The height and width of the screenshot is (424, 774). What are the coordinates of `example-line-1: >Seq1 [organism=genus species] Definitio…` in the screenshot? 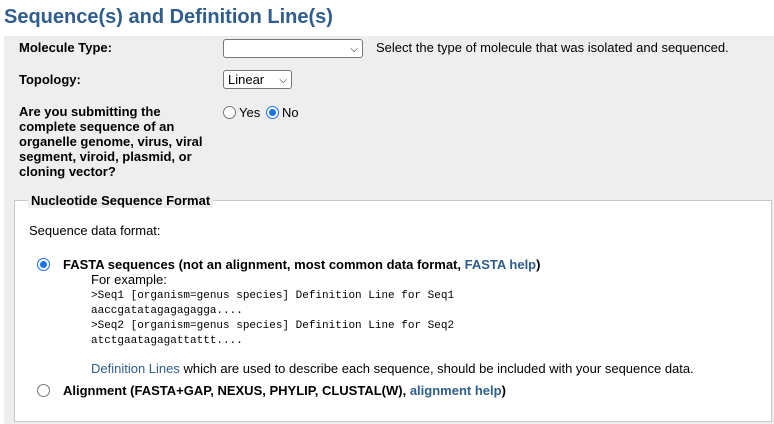 It's located at (273, 296).